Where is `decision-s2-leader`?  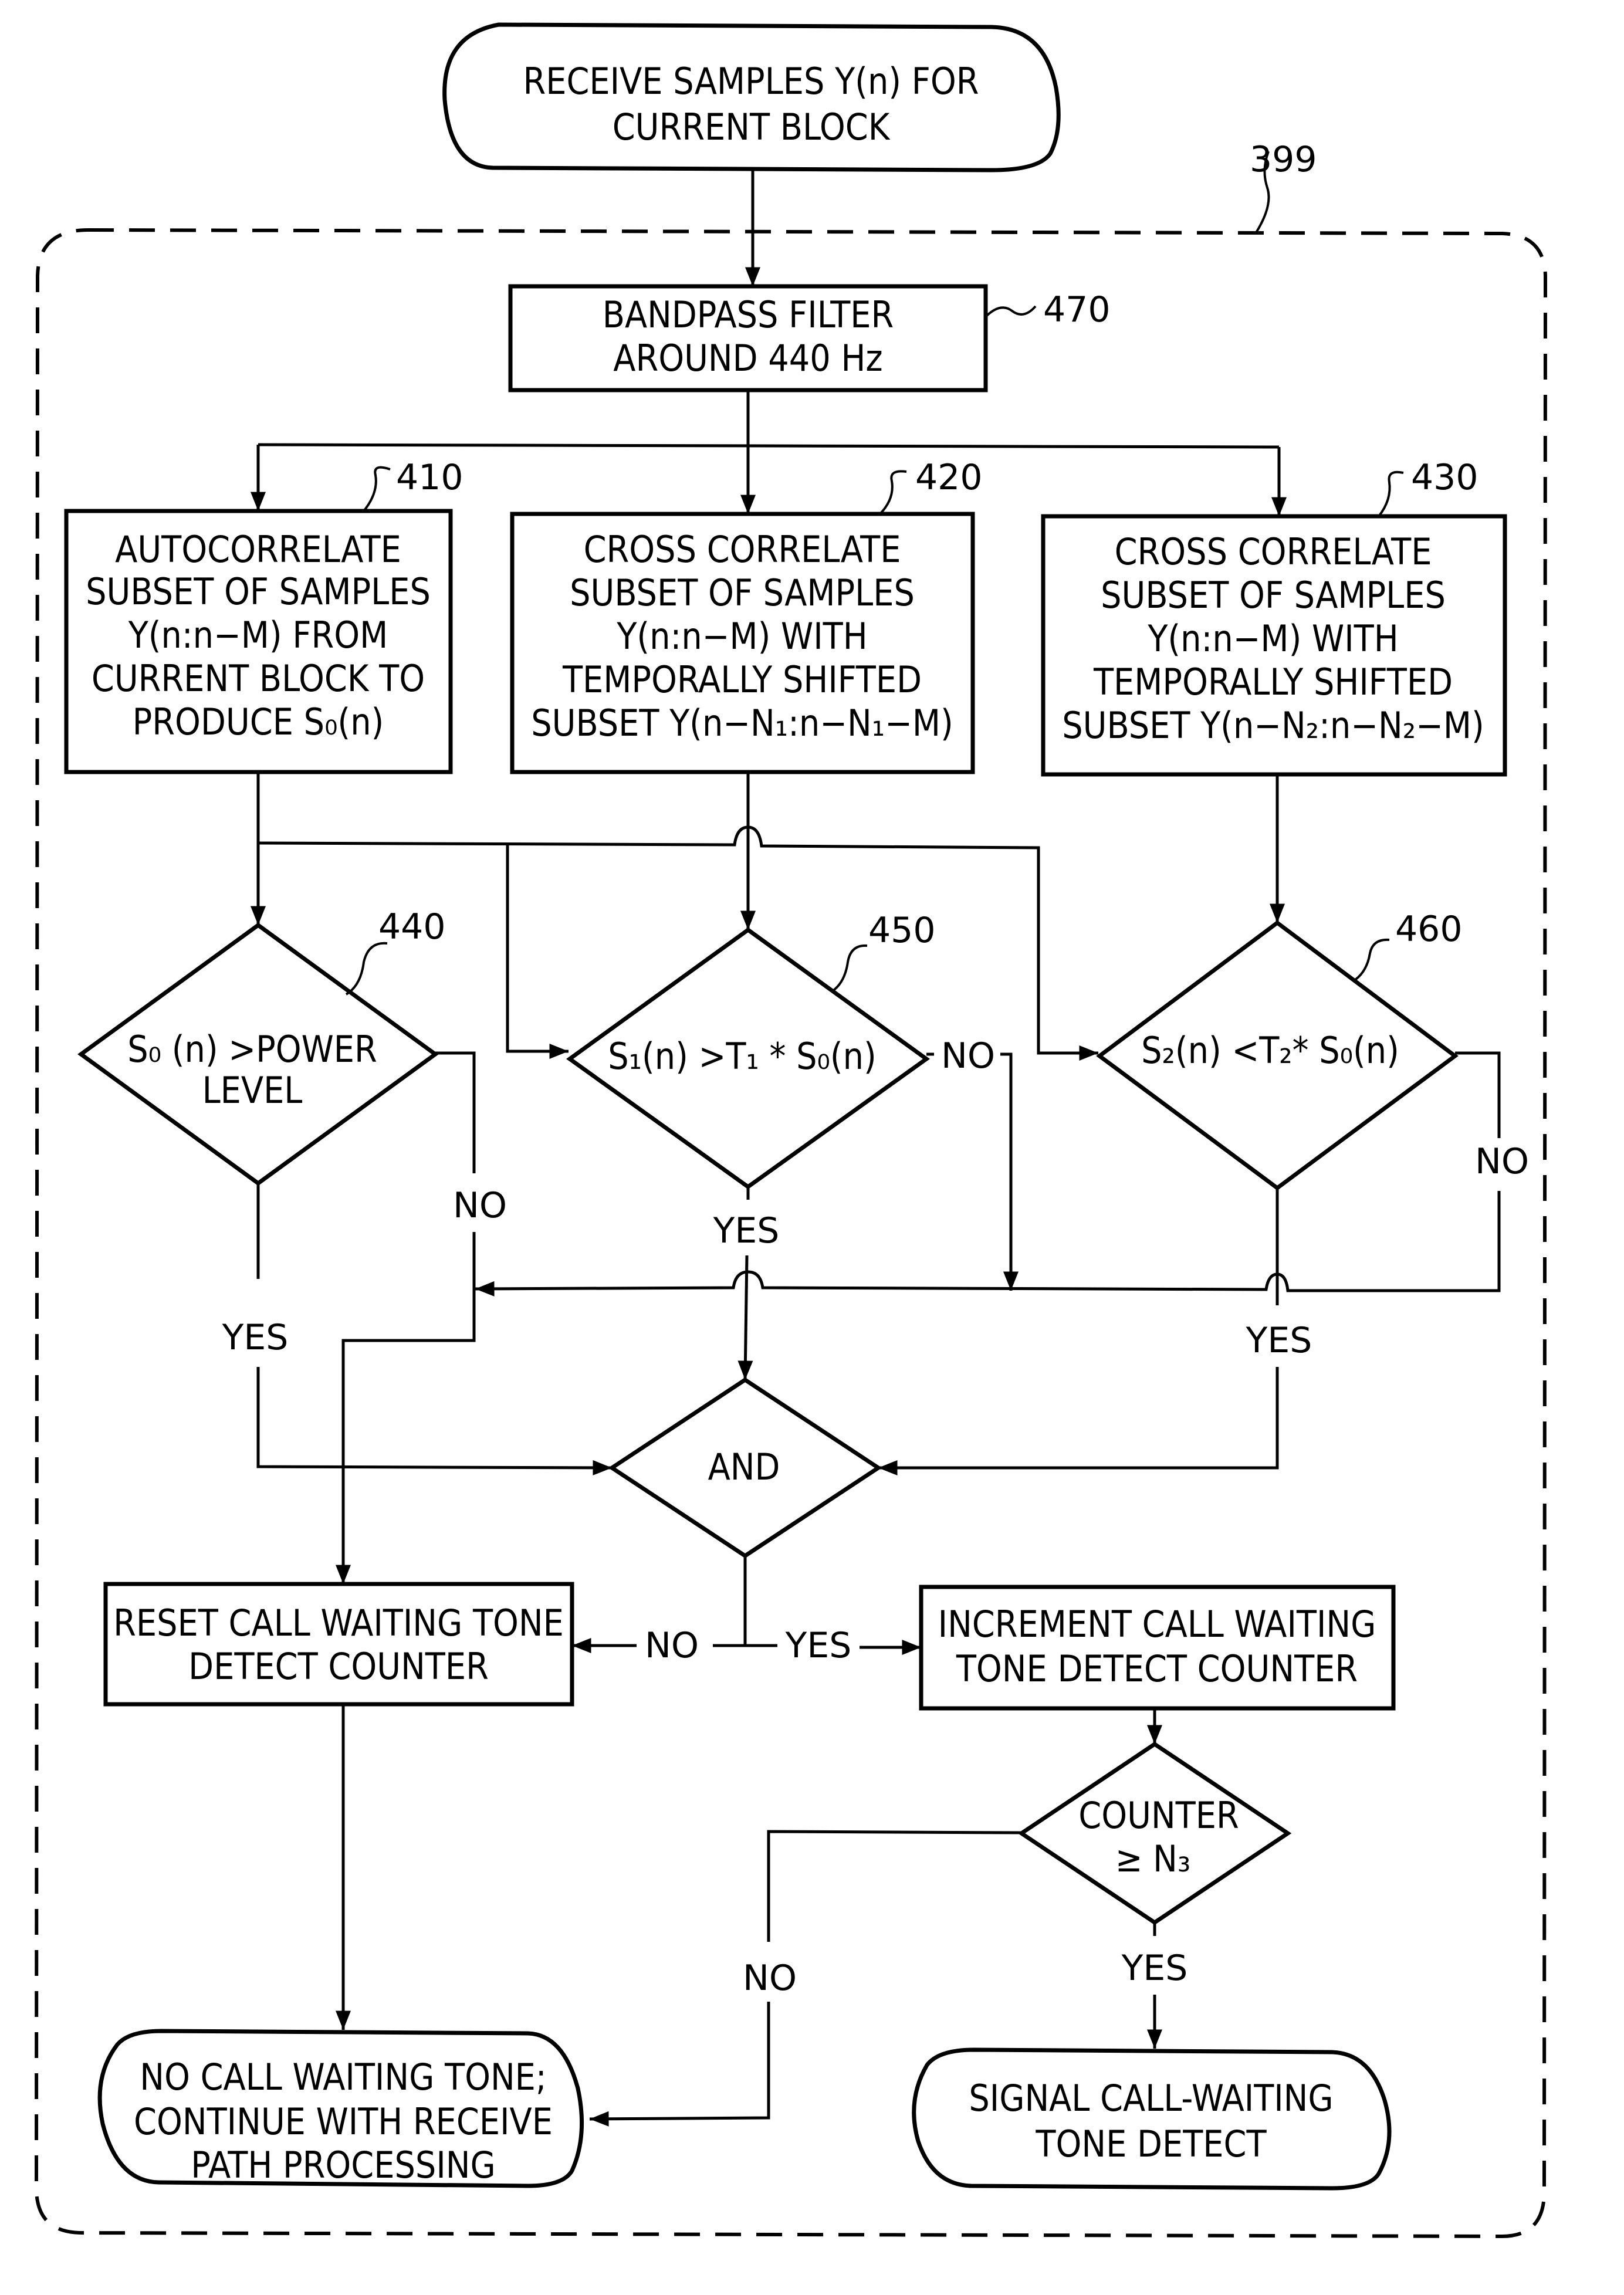
decision-s2-leader is located at coordinates (1372, 959).